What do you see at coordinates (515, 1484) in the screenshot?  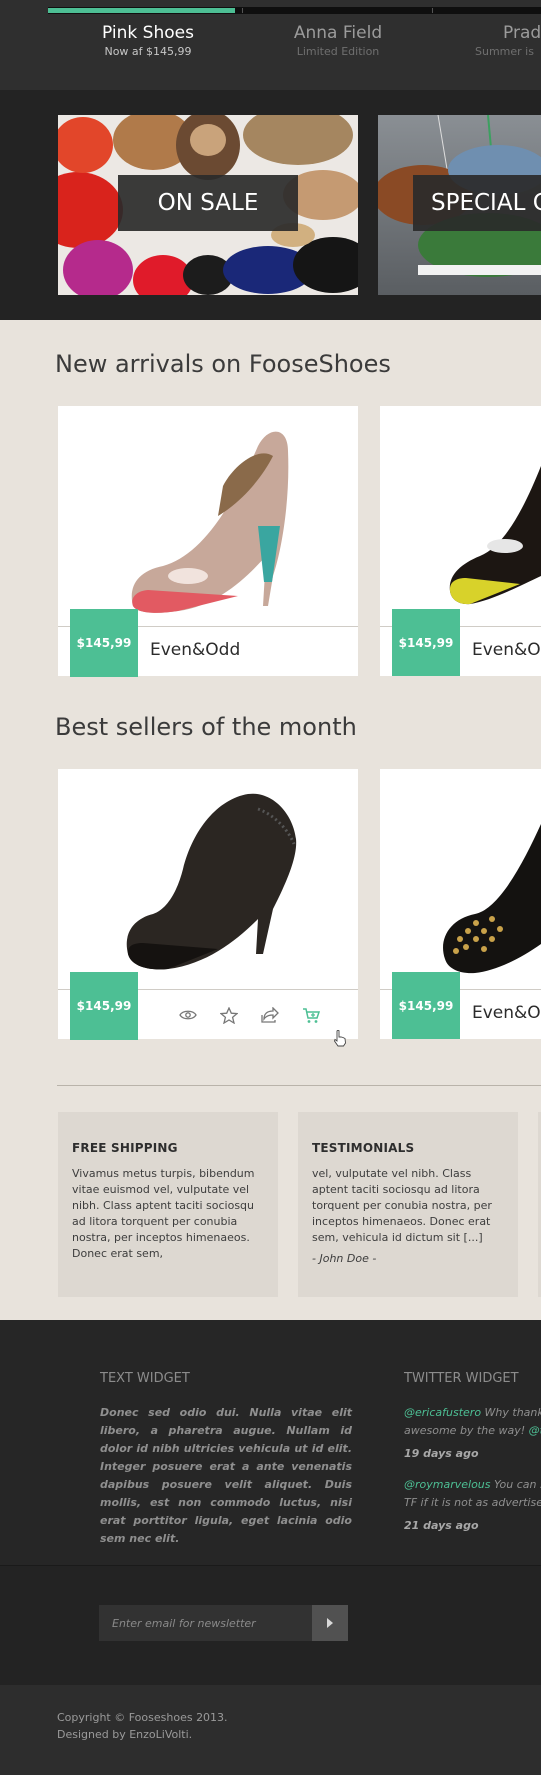 I see `tweet-text: You can s` at bounding box center [515, 1484].